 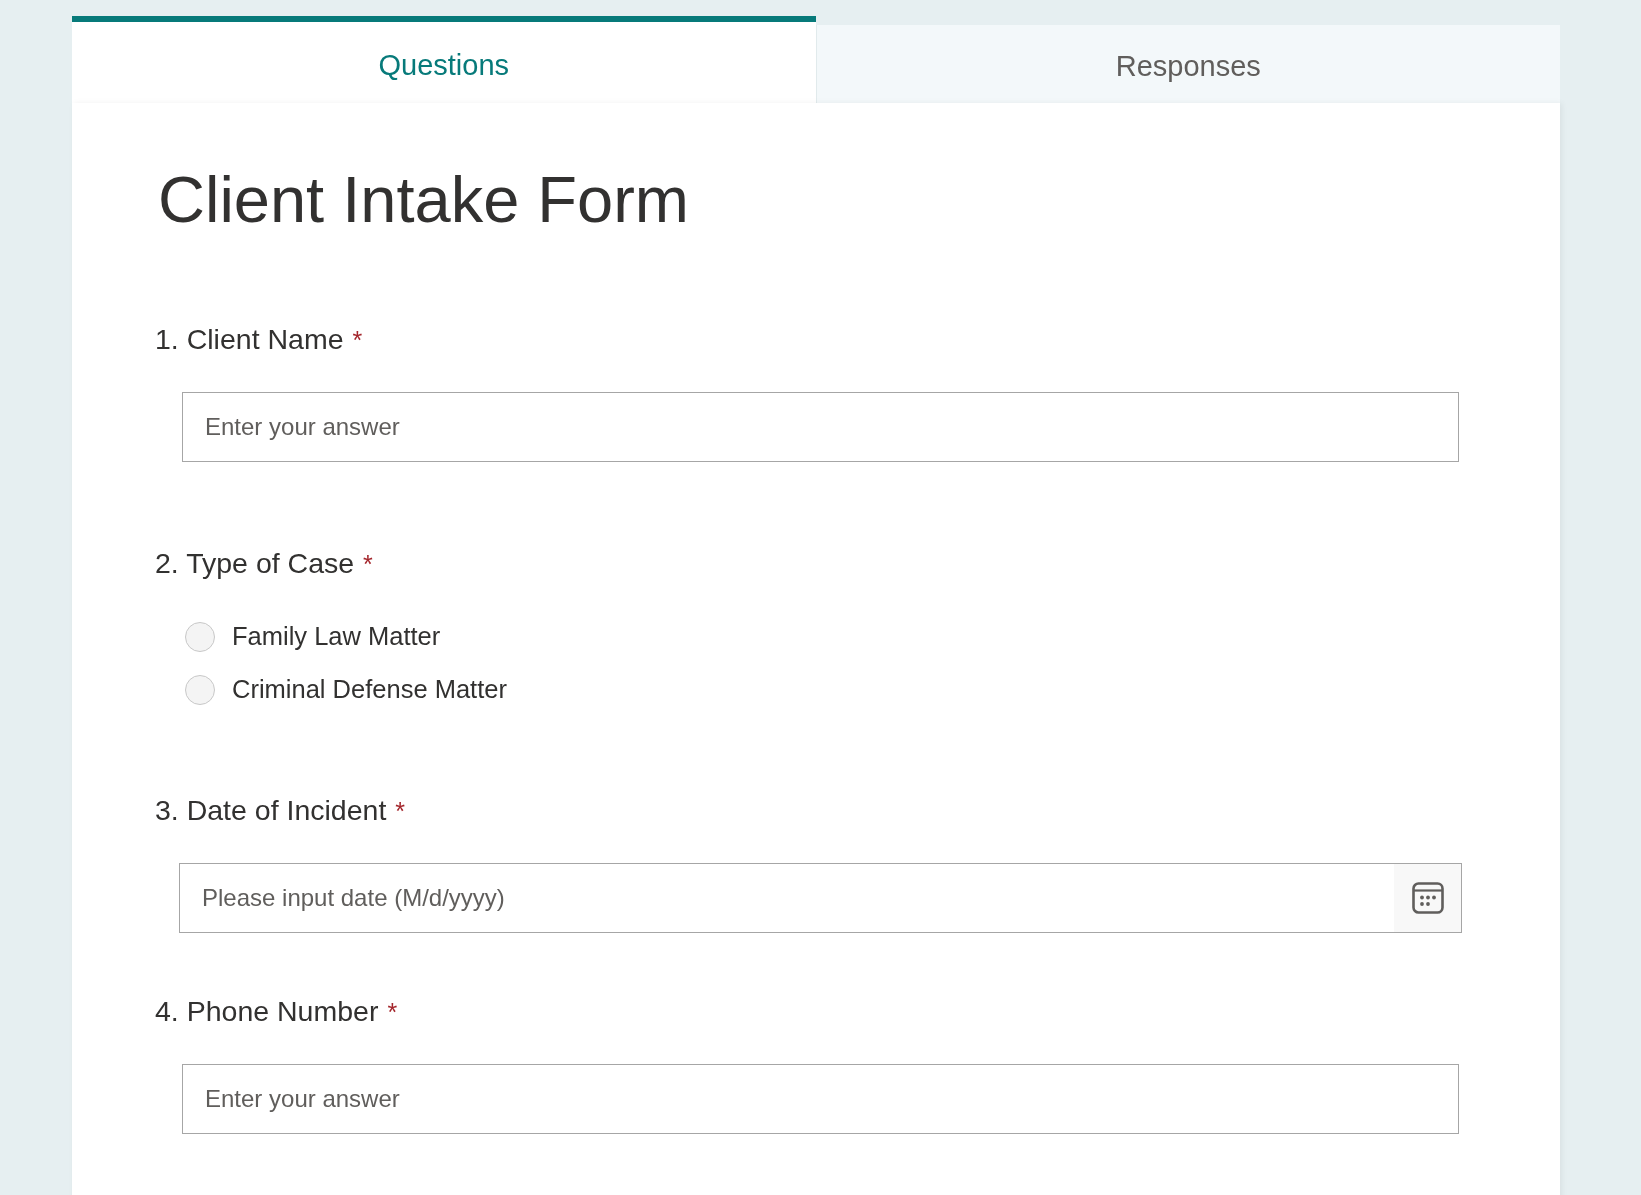 I want to click on question-label: 3. Date of Incident, so click(x=271, y=810).